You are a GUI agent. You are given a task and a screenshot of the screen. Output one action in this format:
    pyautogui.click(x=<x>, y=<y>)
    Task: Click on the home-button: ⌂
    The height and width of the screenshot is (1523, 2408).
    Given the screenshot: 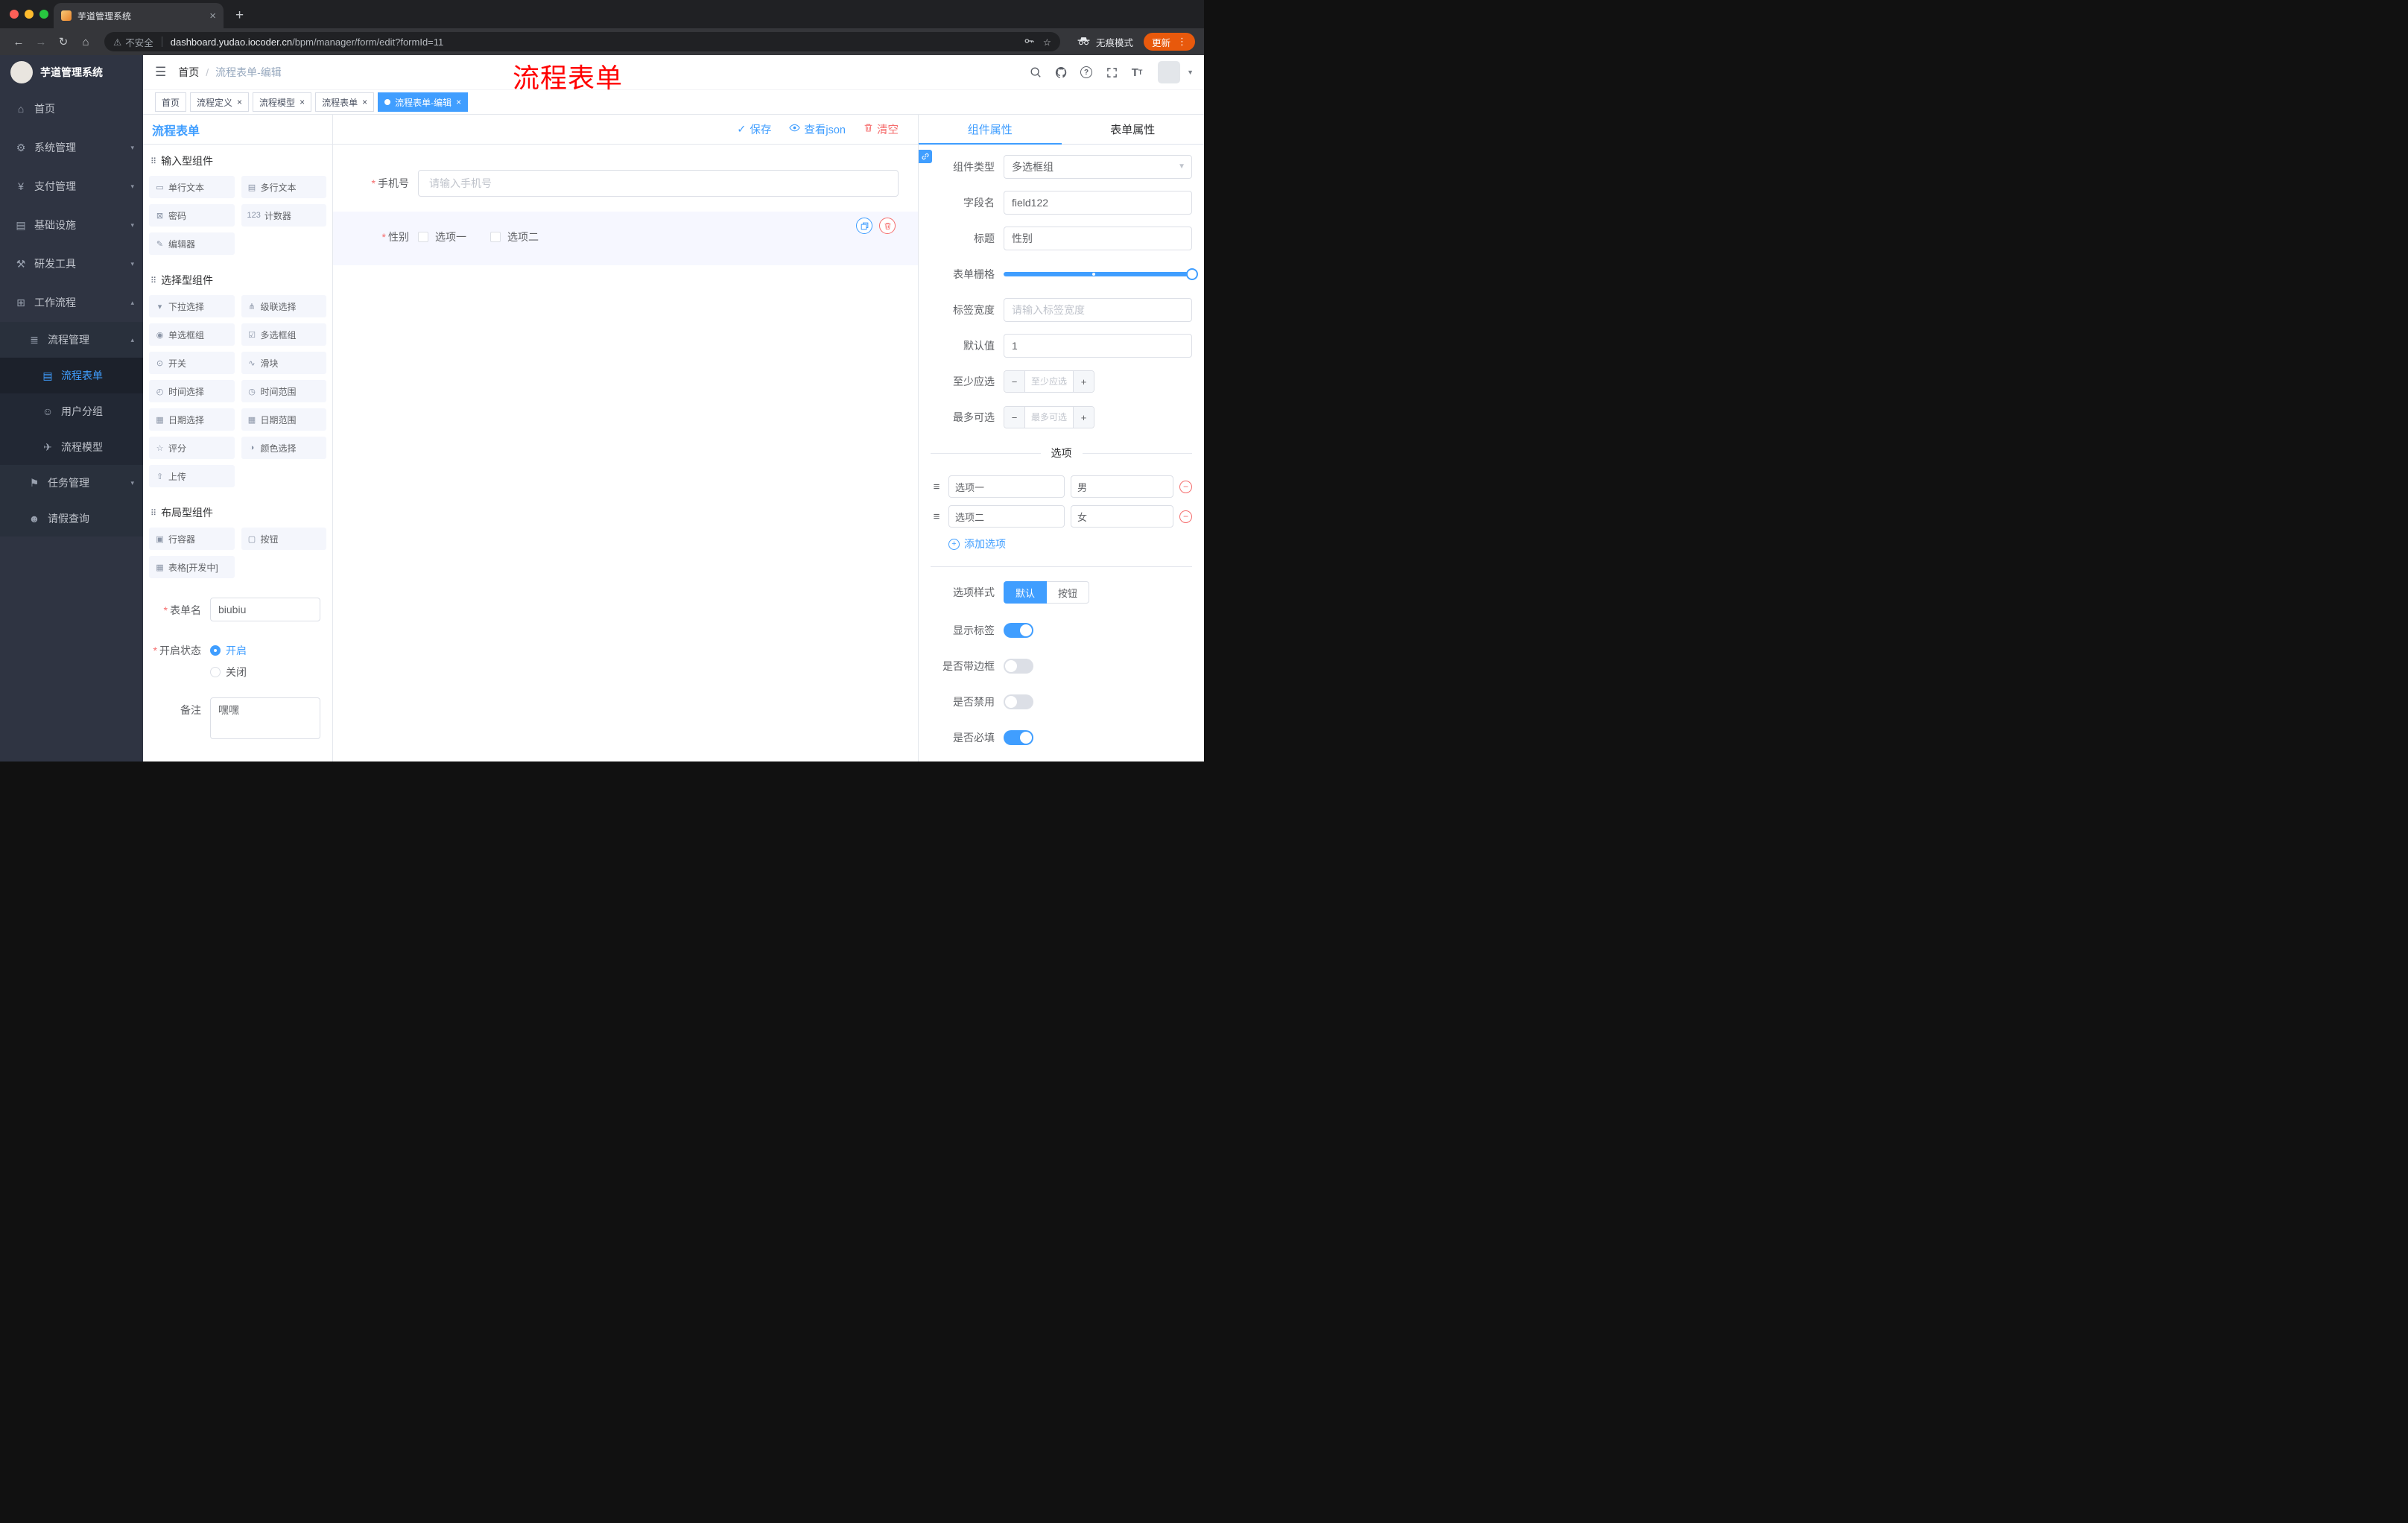 What is the action you would take?
    pyautogui.click(x=85, y=42)
    